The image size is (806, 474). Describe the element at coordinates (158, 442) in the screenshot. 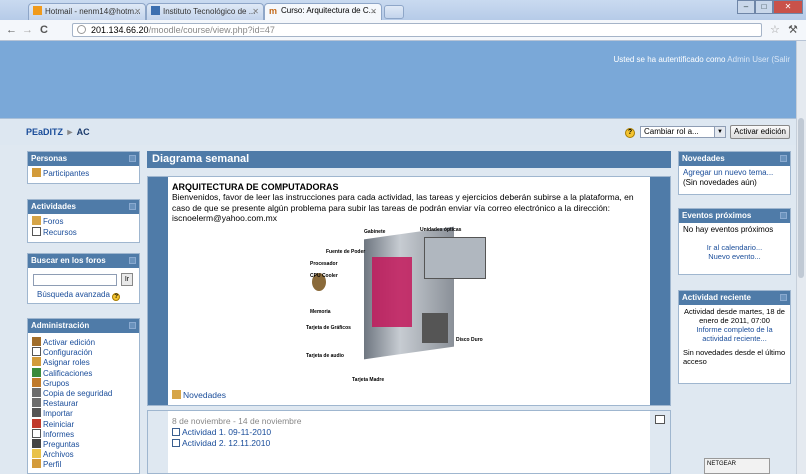

I see `section-side-left` at that location.